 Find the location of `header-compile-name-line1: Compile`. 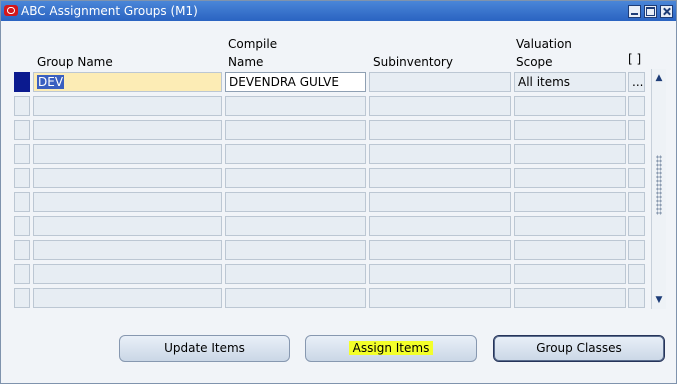

header-compile-name-line1: Compile is located at coordinates (253, 44).